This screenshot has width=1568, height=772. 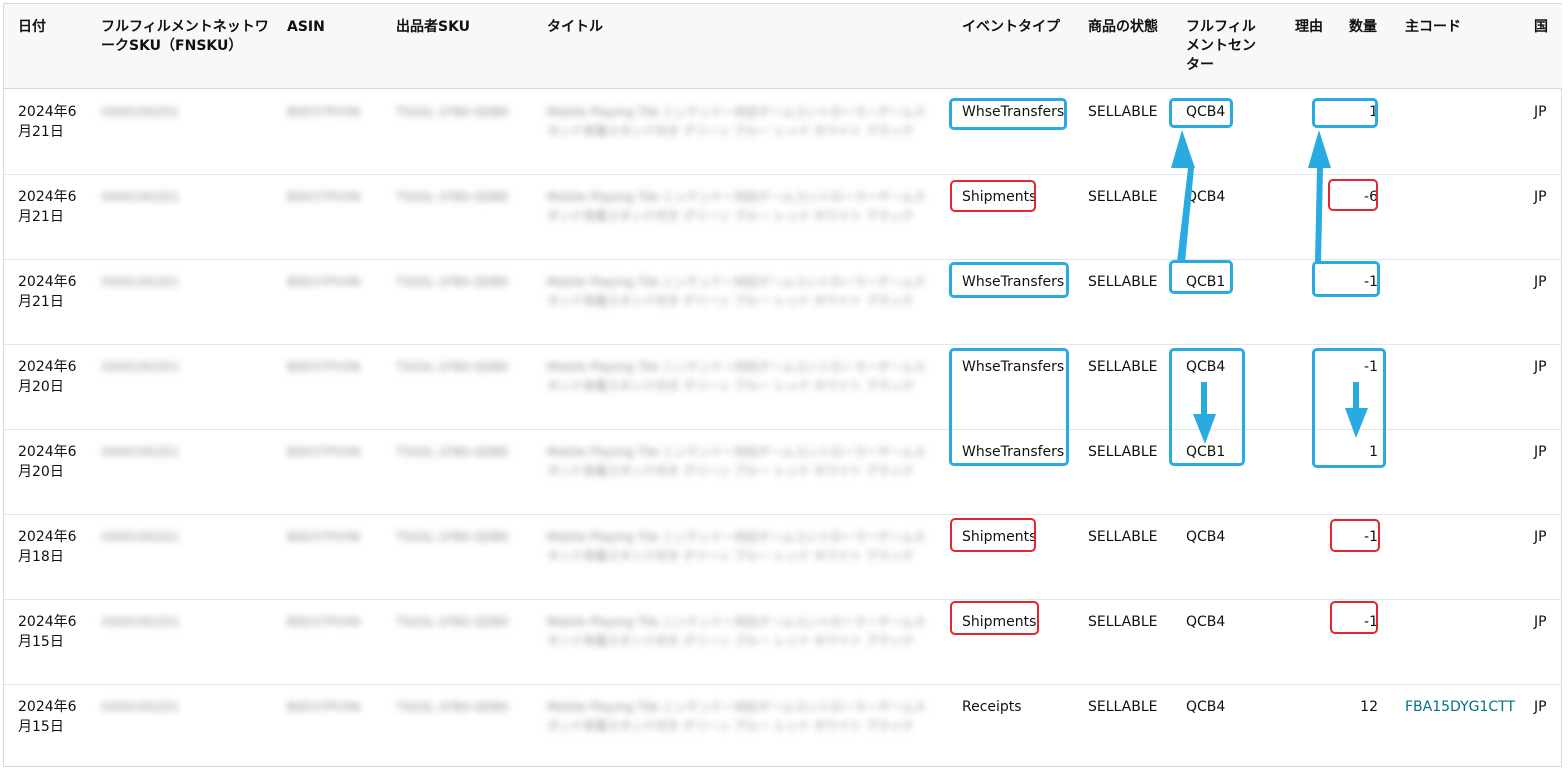 I want to click on header-fnsku: フルフィルメントネットワークSKU（FNSKU）, so click(x=186, y=37).